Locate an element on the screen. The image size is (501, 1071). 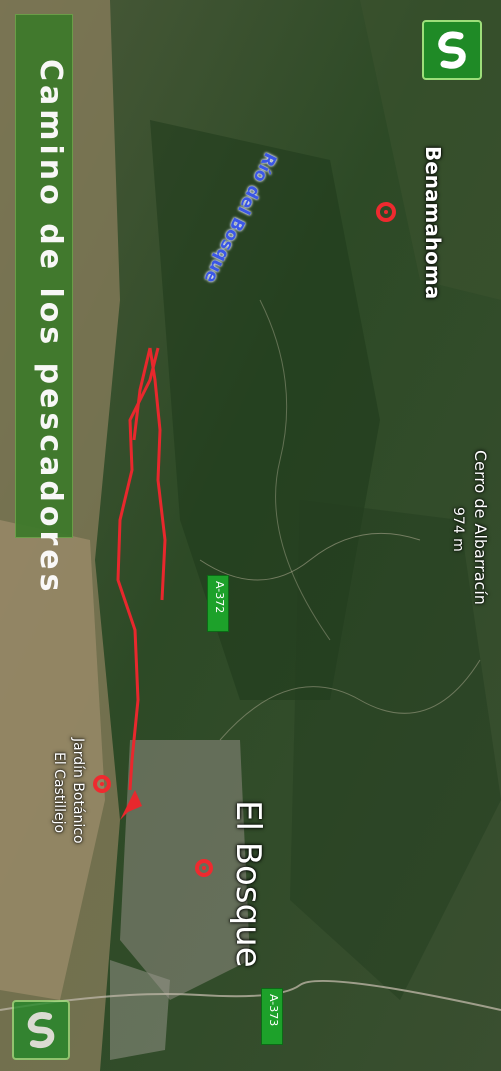
place-label-el-bosque: El Bosque is located at coordinates (248, 884).